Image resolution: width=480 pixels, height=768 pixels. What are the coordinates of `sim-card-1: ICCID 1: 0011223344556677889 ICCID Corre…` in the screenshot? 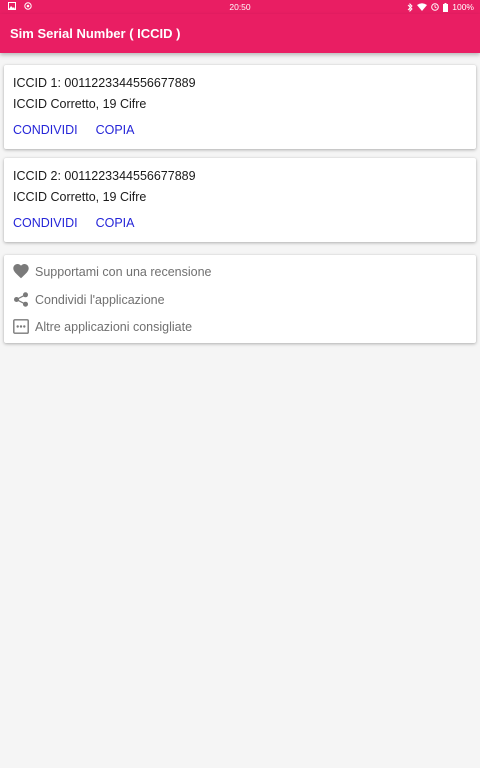 It's located at (240, 107).